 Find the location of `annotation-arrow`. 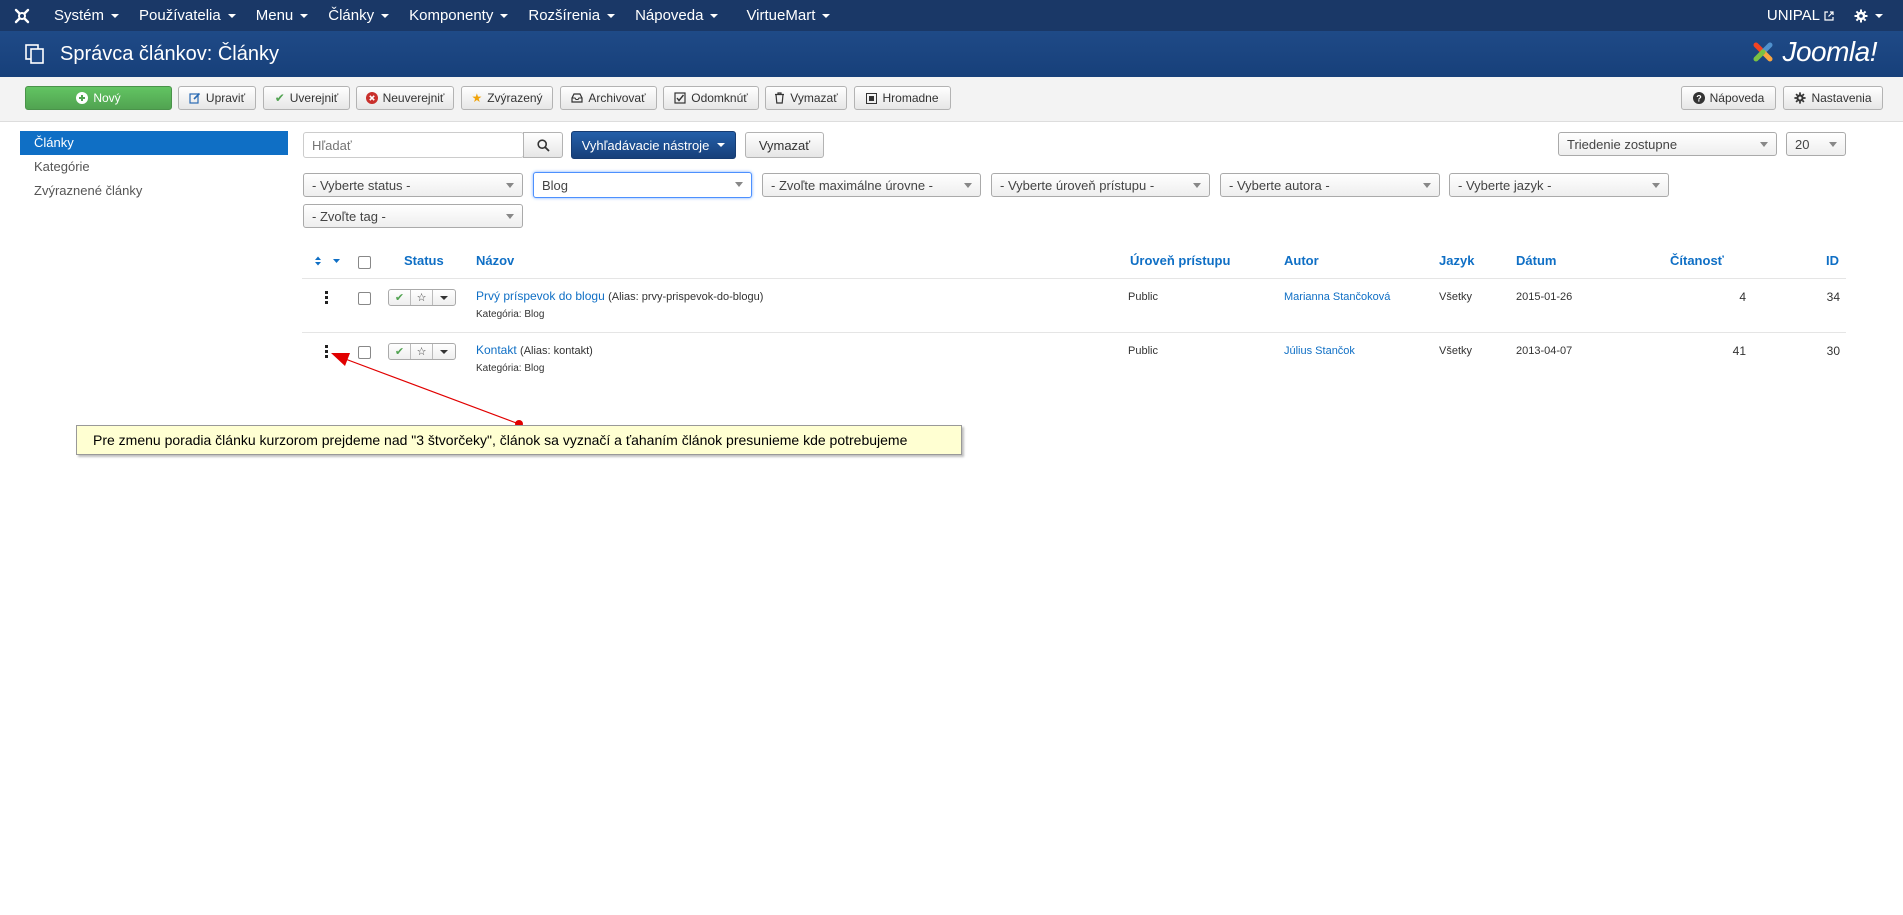

annotation-arrow is located at coordinates (427, 390).